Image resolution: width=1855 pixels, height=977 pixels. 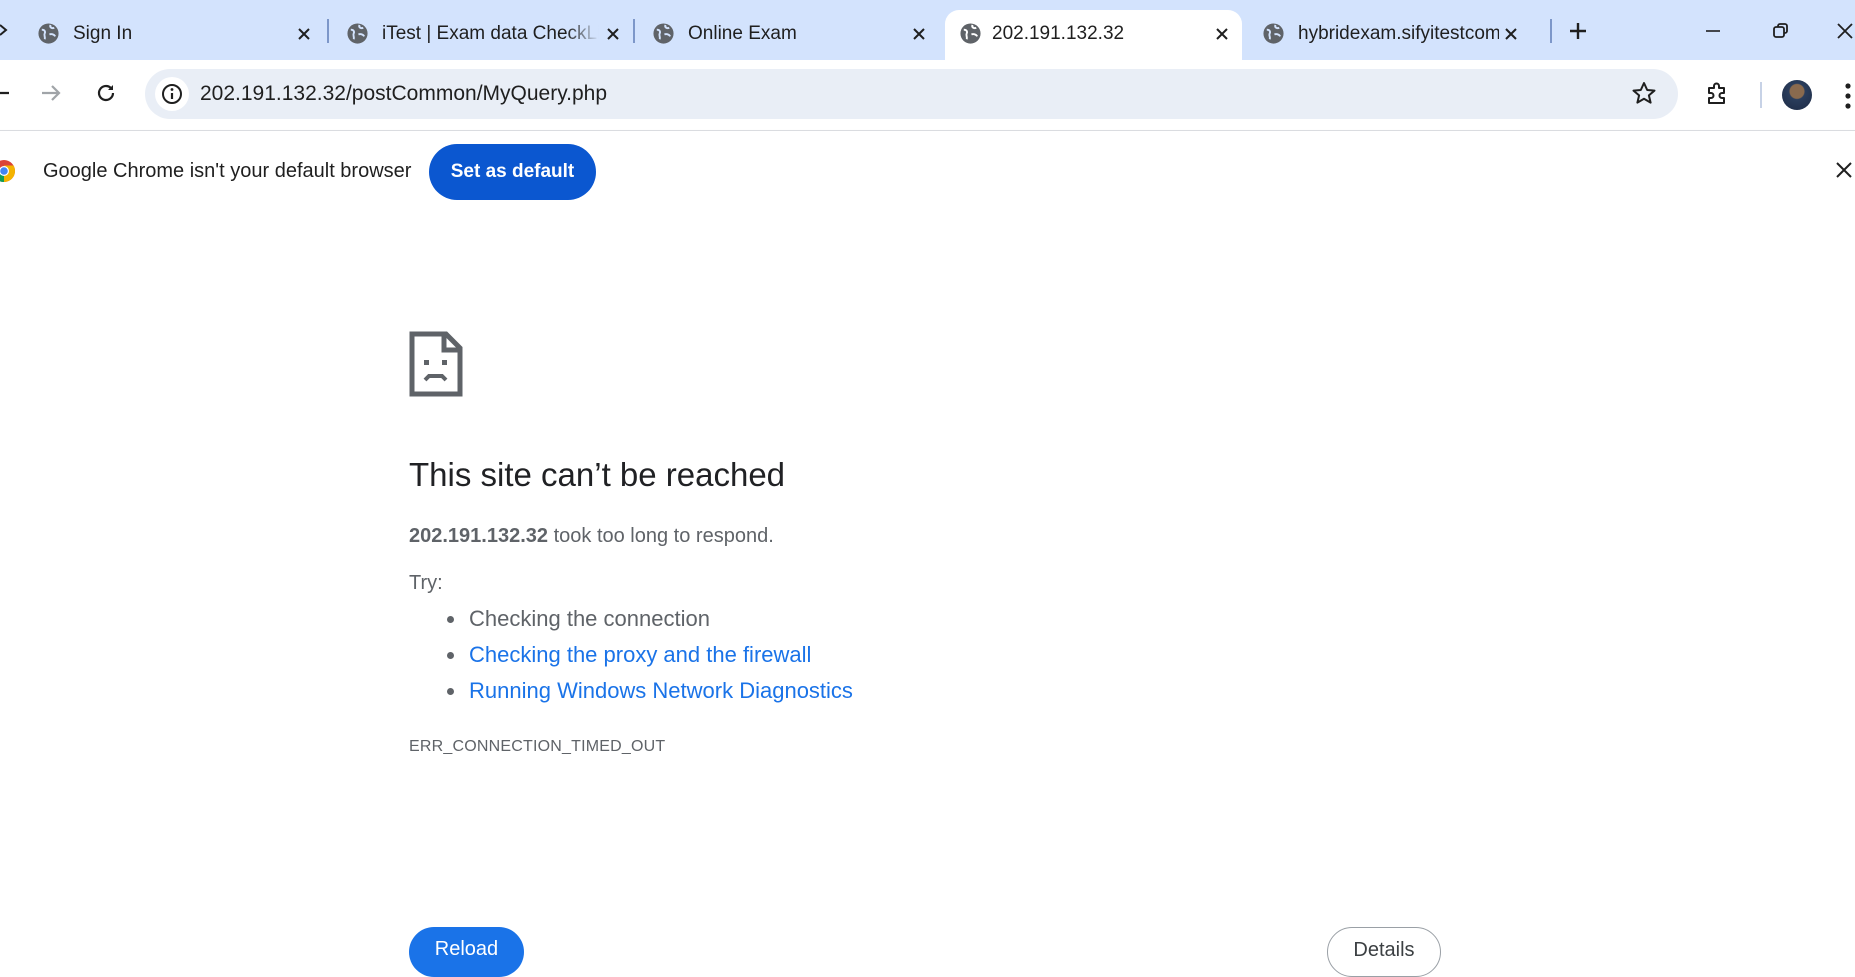 I want to click on forward-arrow-icon, so click(x=51, y=93).